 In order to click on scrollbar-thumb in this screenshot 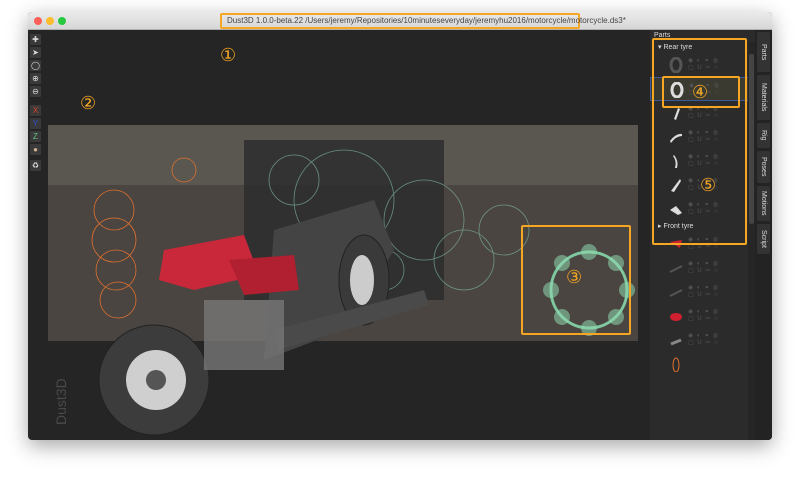, I will do `click(751, 139)`.